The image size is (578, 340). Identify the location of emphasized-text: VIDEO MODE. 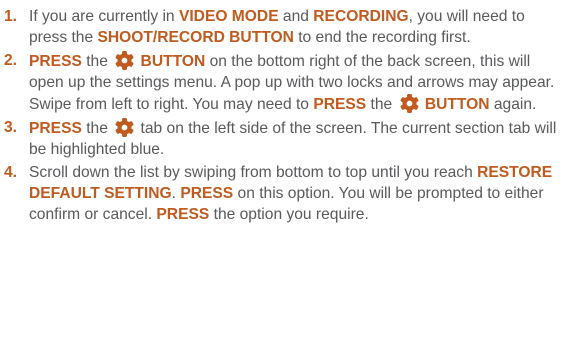
(228, 16).